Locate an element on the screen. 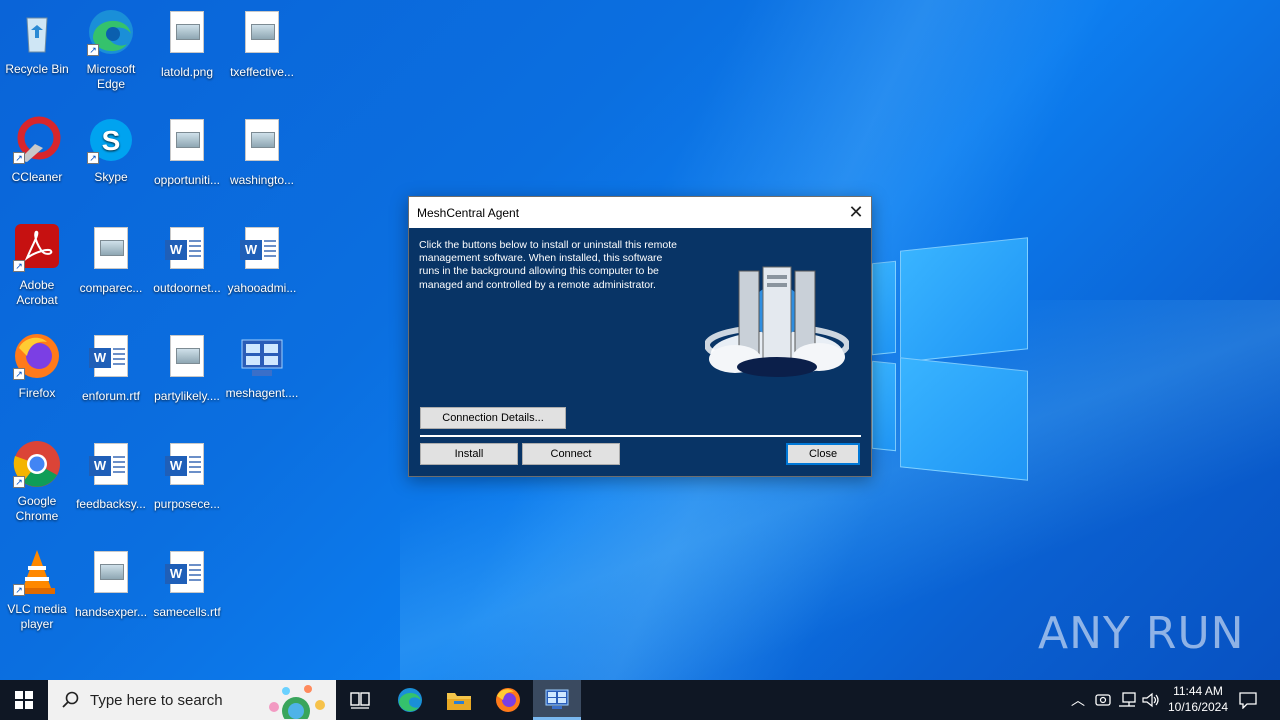 Image resolution: width=1280 pixels, height=720 pixels. camera-icon is located at coordinates (1103, 700).